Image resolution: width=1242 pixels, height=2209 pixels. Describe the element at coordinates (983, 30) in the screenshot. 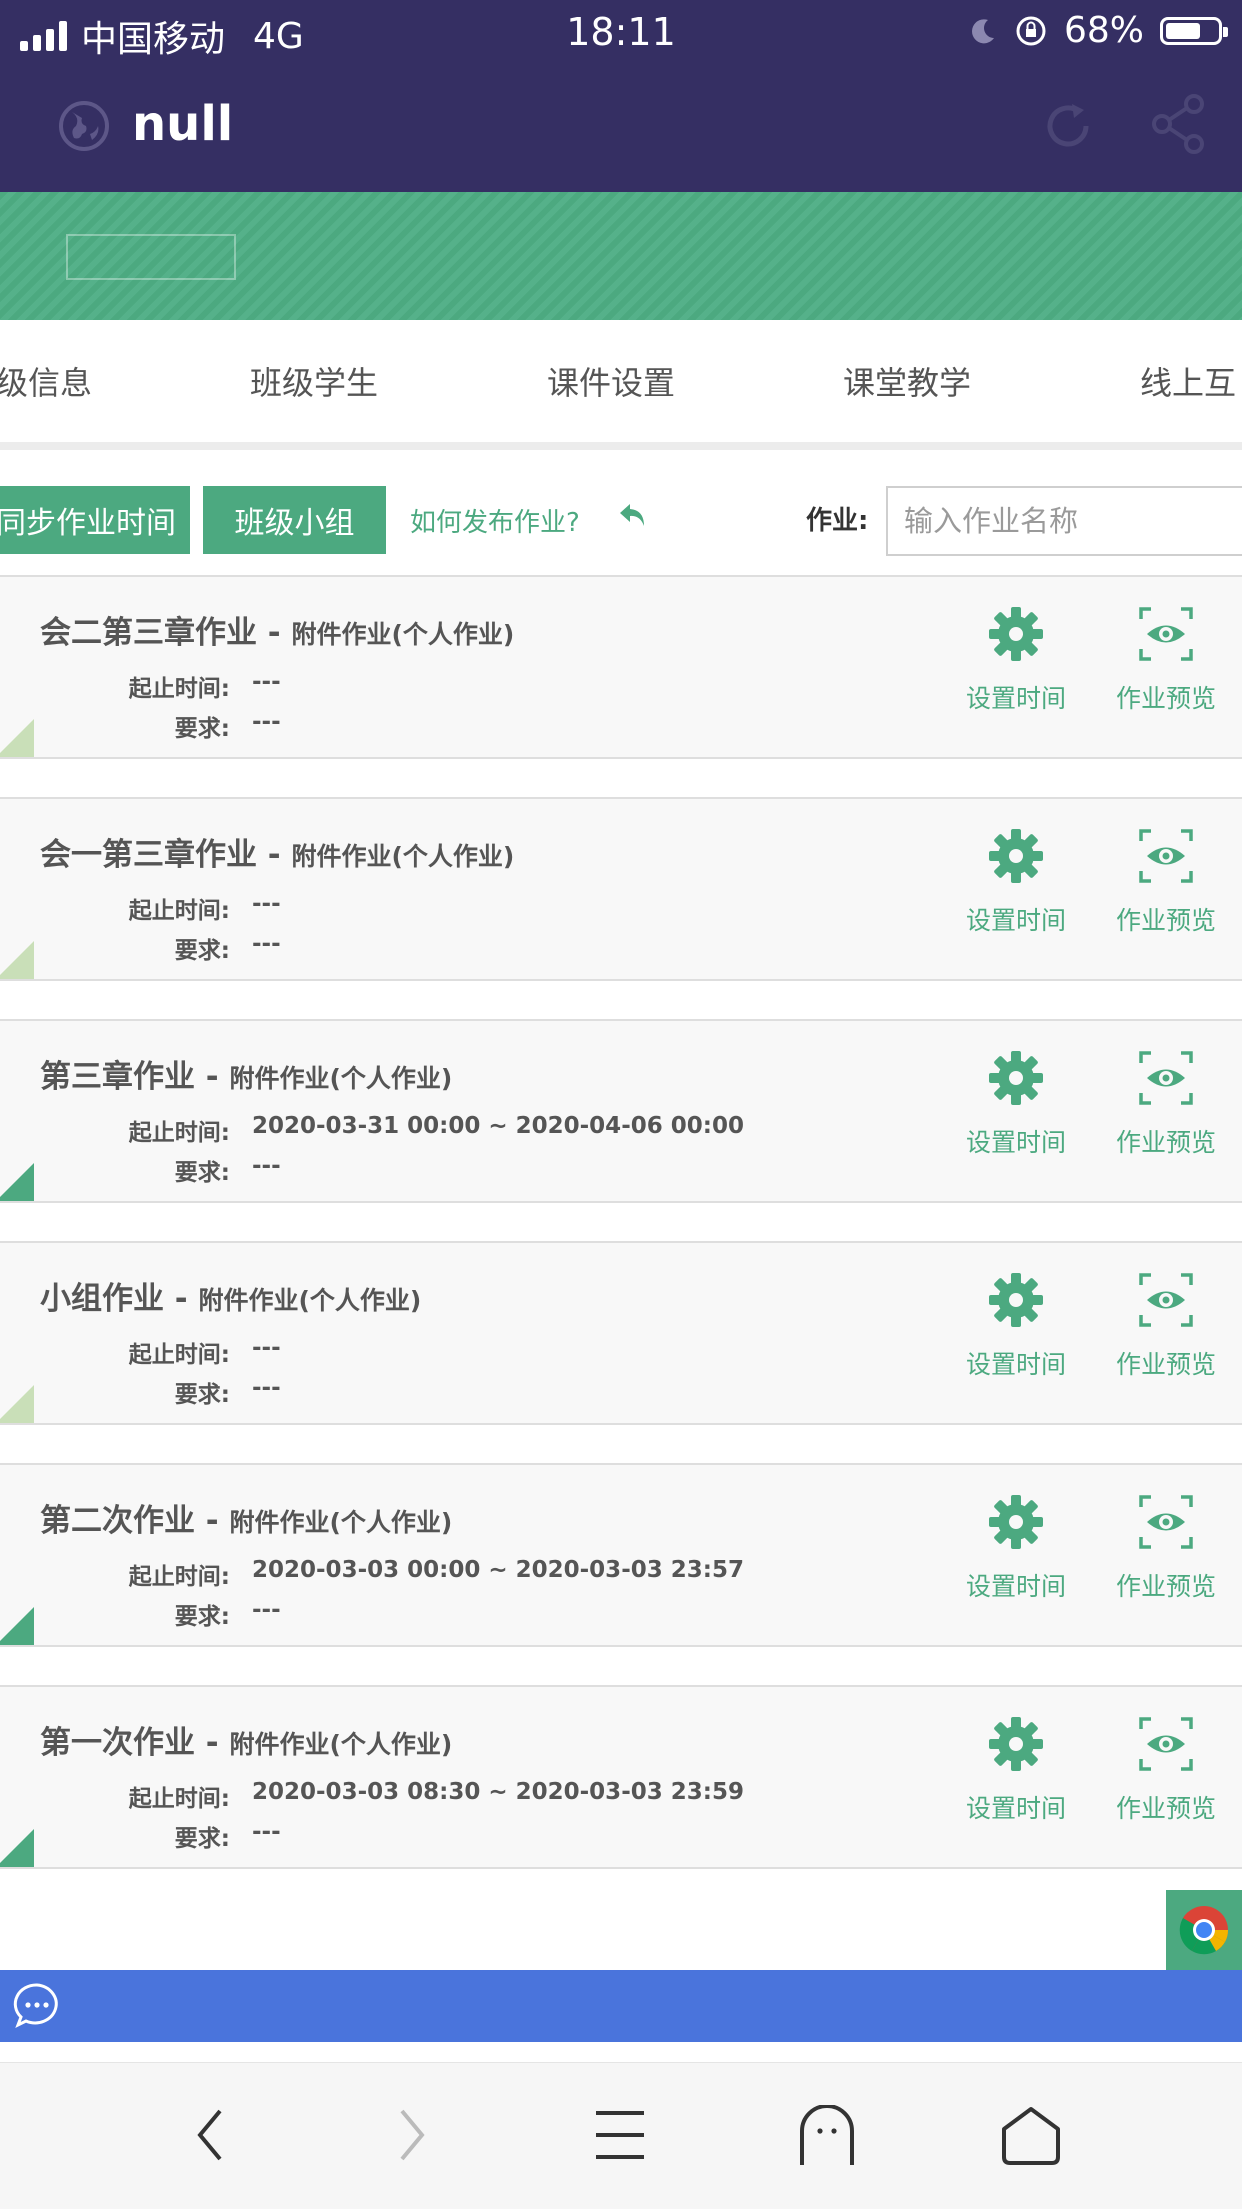

I see `moon-icon` at that location.